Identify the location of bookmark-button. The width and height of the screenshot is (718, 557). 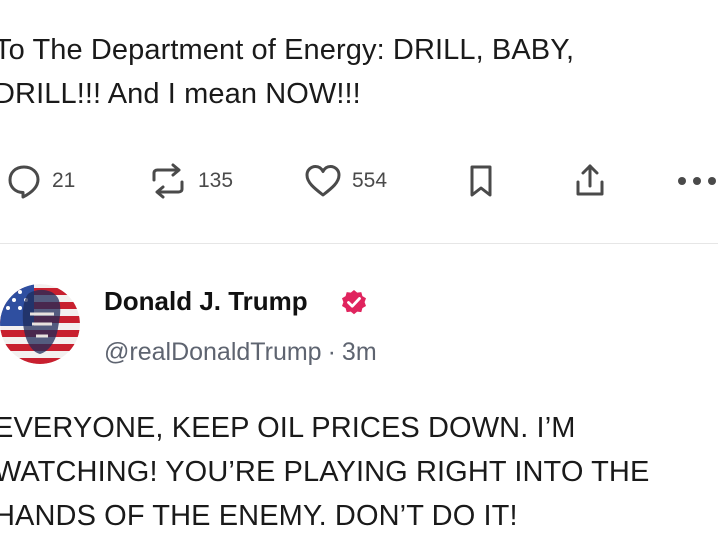
(481, 181).